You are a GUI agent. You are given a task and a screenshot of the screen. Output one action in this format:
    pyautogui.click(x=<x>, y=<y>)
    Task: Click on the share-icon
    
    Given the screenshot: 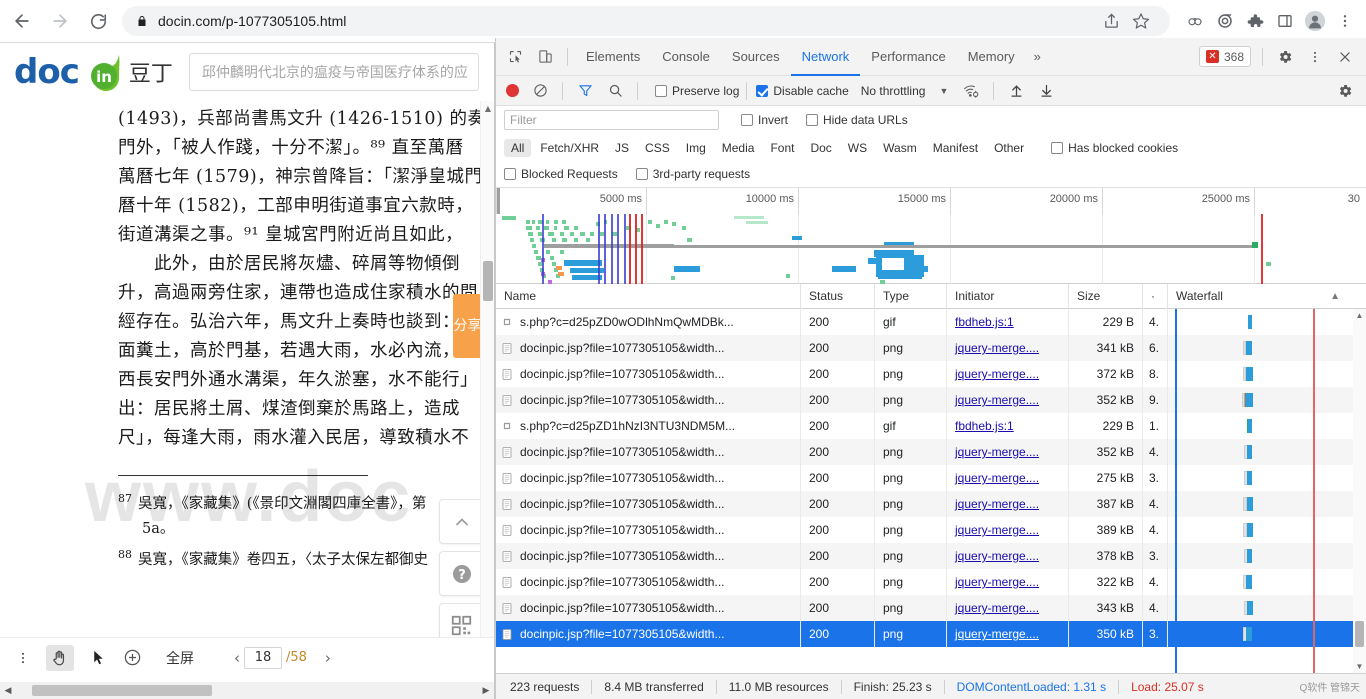 What is the action you would take?
    pyautogui.click(x=1111, y=21)
    